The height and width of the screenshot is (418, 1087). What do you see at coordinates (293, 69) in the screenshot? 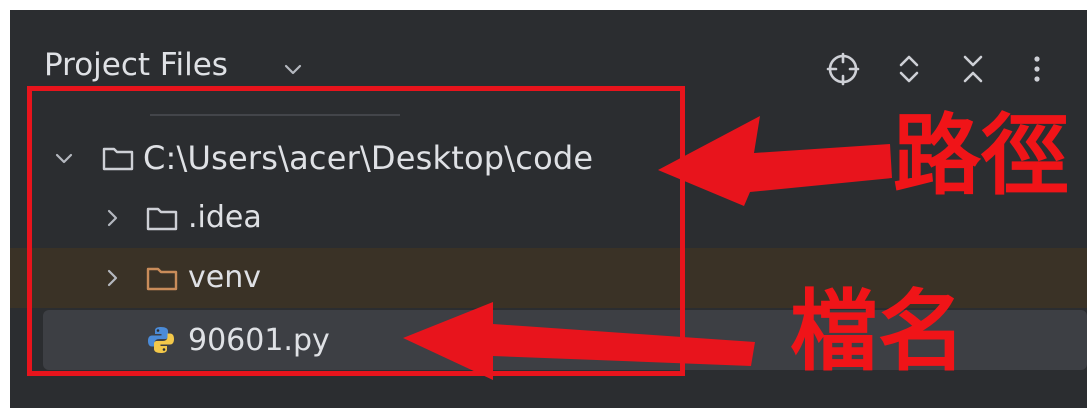
I see `chevron-down-icon` at bounding box center [293, 69].